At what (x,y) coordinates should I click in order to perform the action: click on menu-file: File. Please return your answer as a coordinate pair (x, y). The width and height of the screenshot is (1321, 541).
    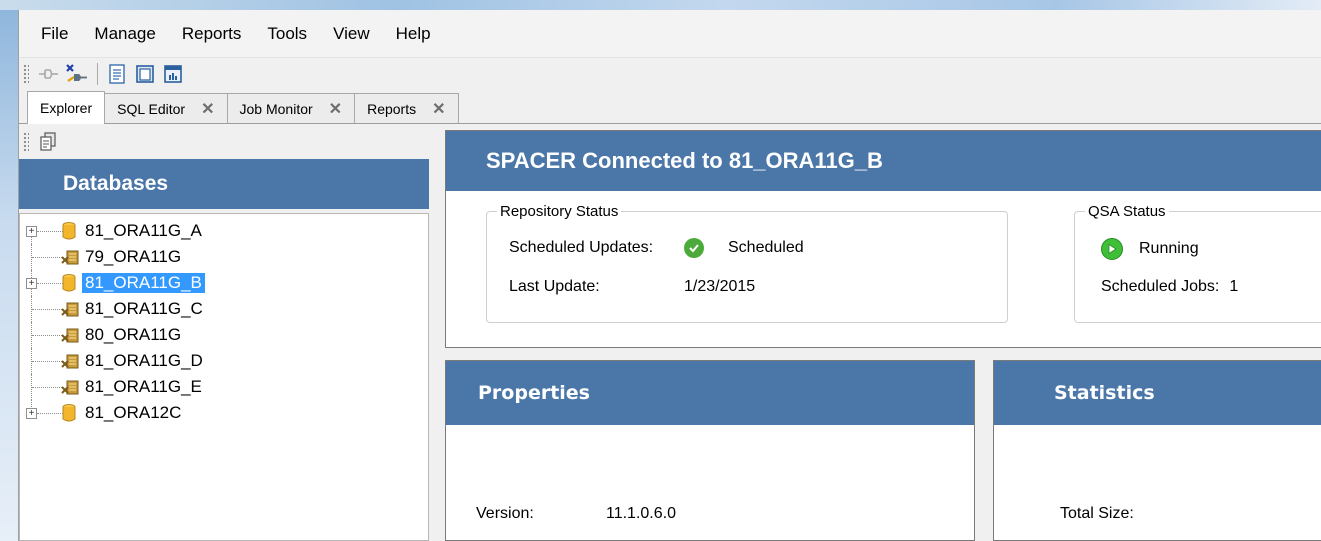
    Looking at the image, I should click on (54, 34).